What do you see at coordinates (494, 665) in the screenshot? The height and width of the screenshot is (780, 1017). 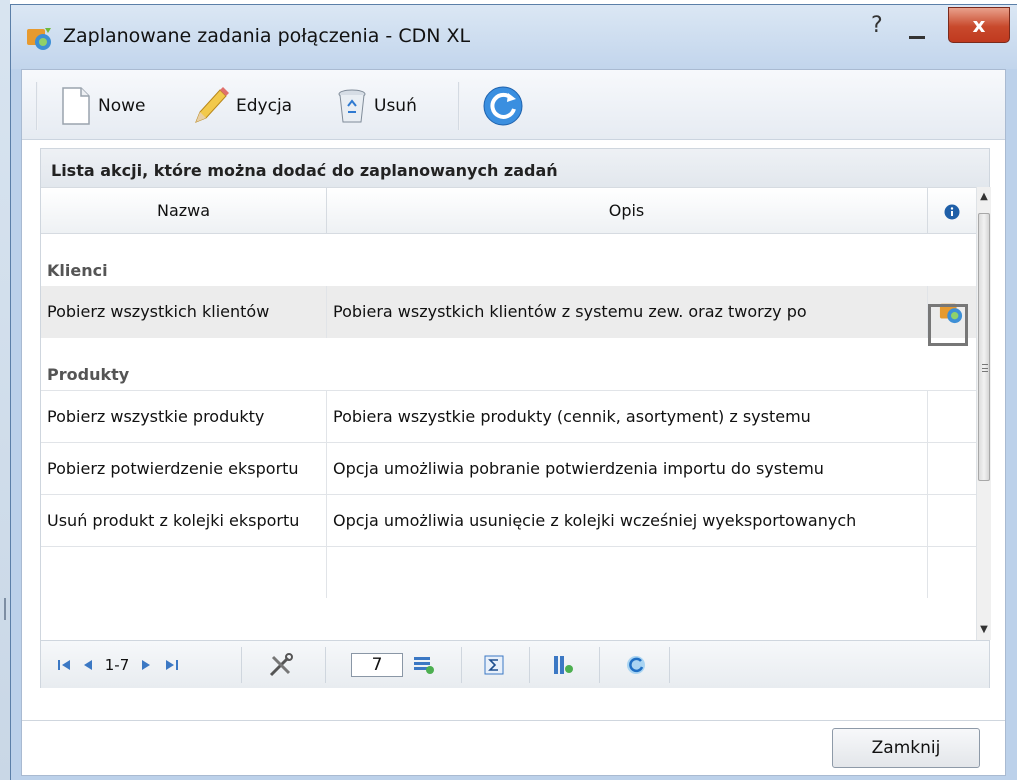 I see `sum-icon` at bounding box center [494, 665].